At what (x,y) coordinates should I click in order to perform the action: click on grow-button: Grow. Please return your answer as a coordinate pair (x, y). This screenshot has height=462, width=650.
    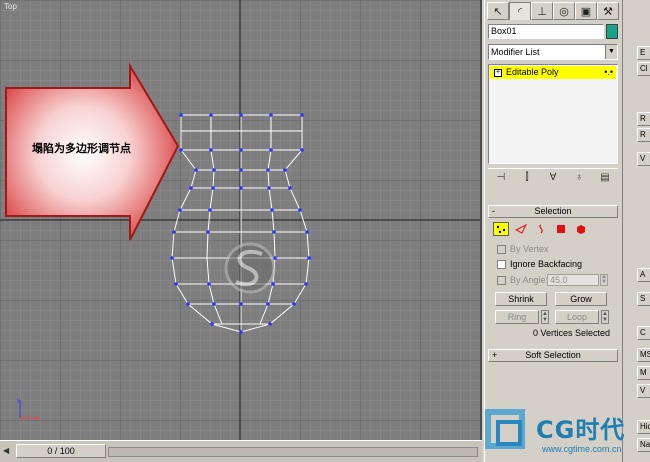
    Looking at the image, I should click on (581, 299).